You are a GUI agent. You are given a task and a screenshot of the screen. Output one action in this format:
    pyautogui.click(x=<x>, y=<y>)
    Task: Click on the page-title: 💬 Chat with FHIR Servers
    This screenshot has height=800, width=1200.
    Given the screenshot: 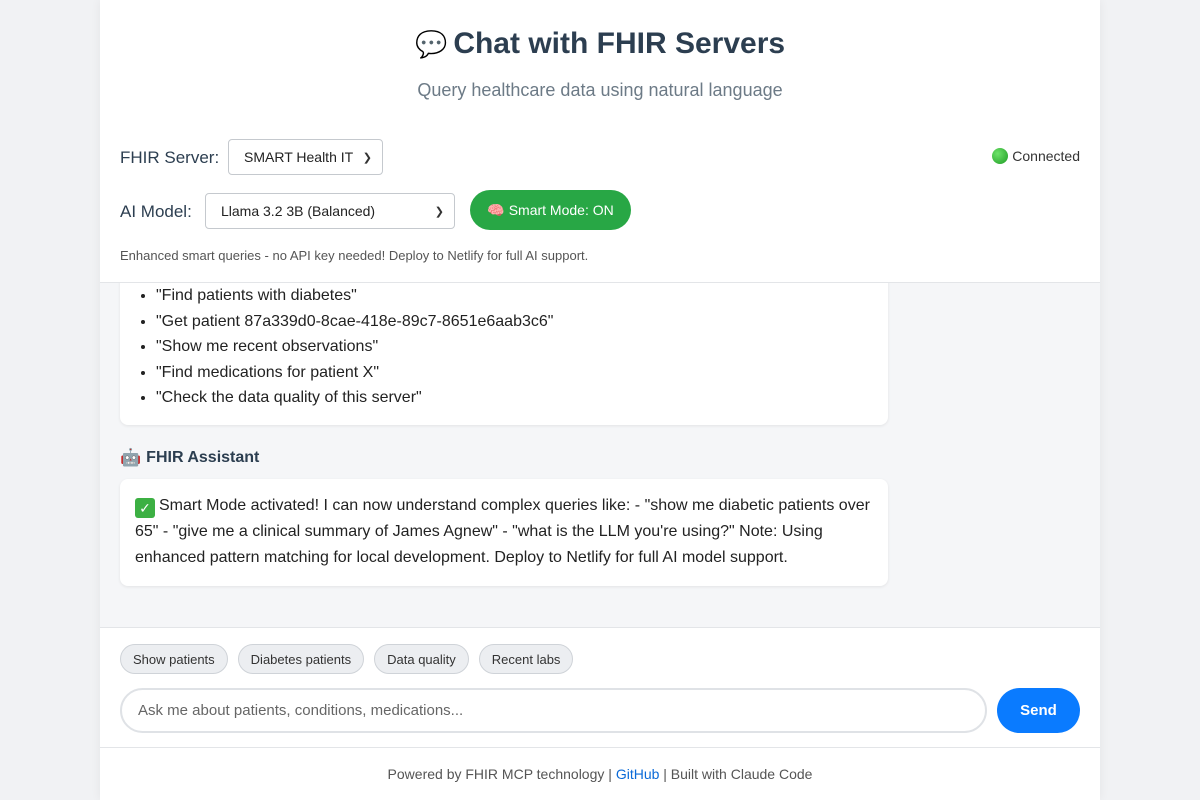 What is the action you would take?
    pyautogui.click(x=600, y=44)
    